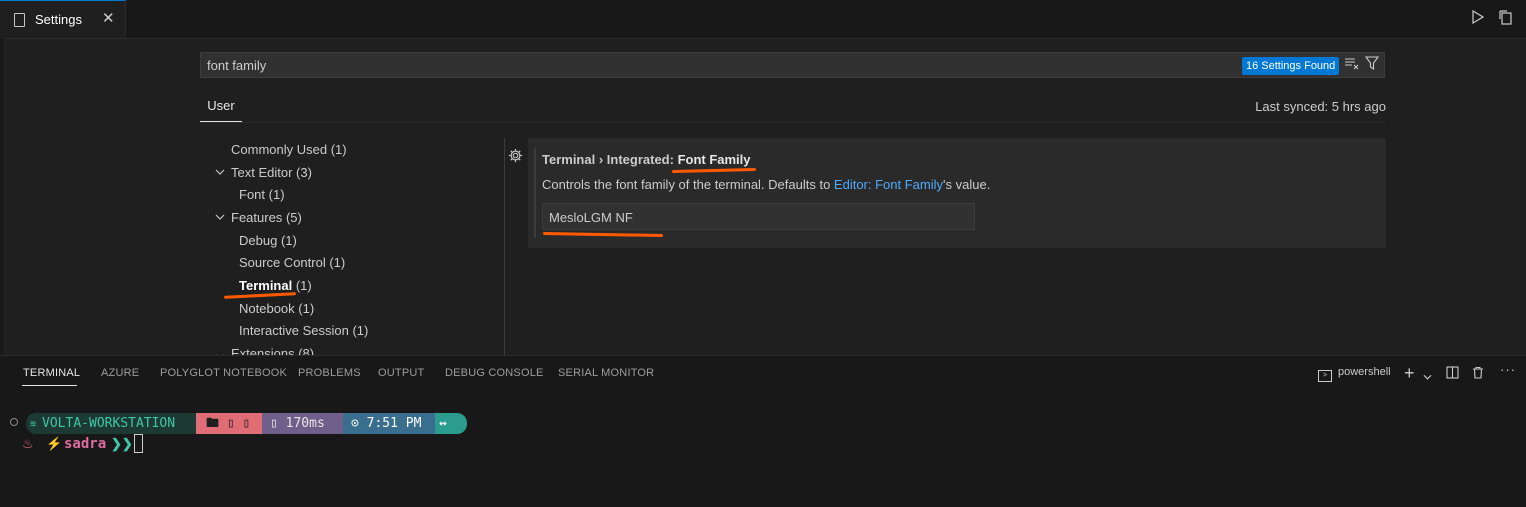  I want to click on add-terminal-icon: +, so click(1409, 373).